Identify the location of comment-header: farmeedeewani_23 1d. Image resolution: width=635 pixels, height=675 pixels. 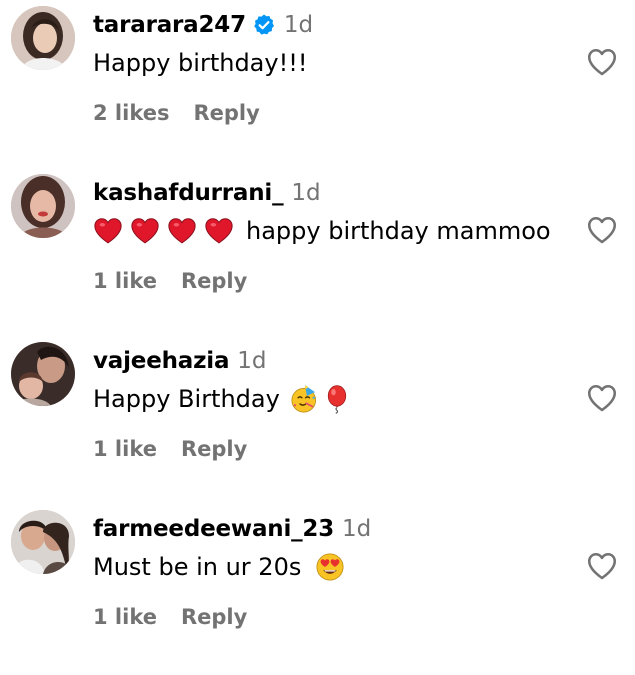
(232, 529).